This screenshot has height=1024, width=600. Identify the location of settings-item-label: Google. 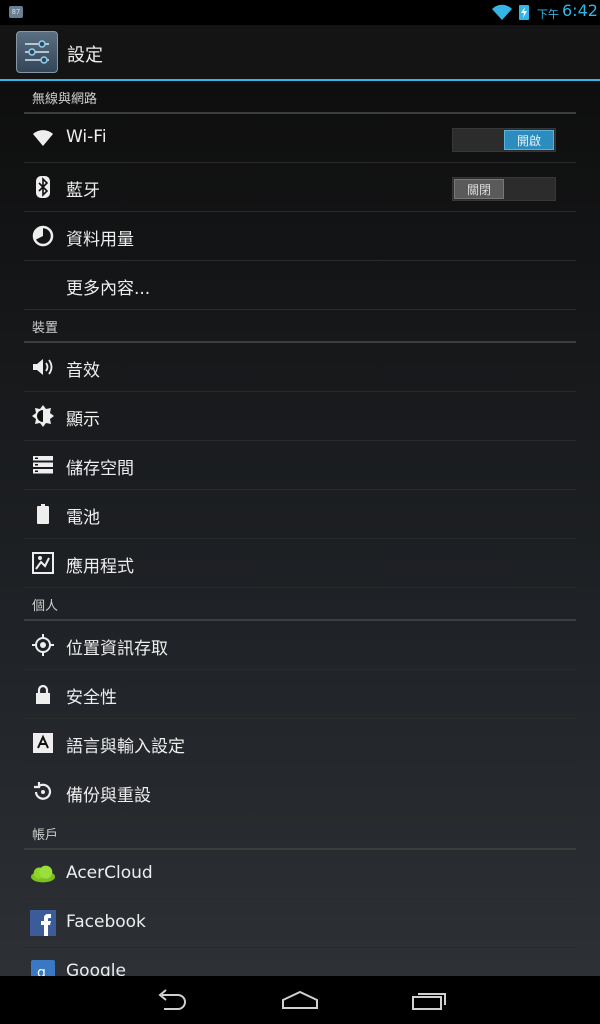
(96, 968).